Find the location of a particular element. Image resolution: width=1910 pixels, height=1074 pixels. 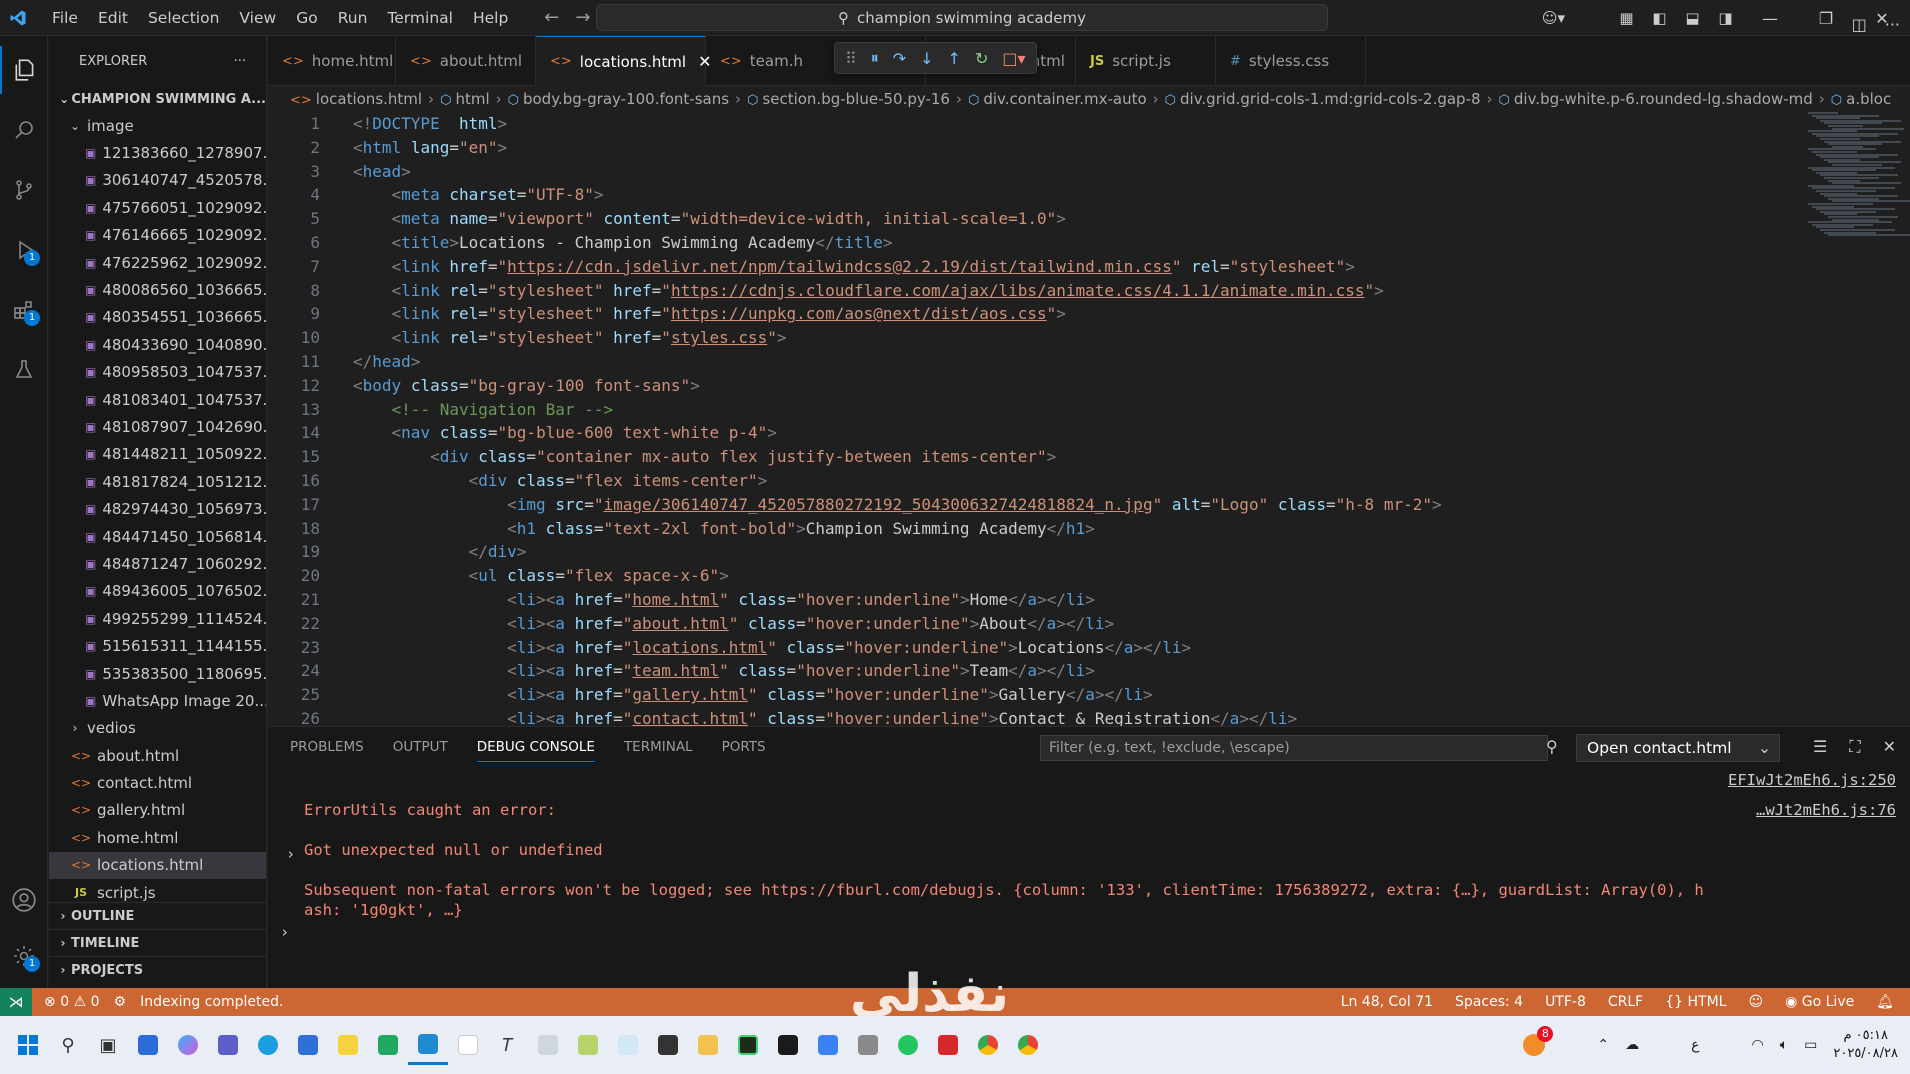

back-arrow-icon: ← is located at coordinates (551, 17).